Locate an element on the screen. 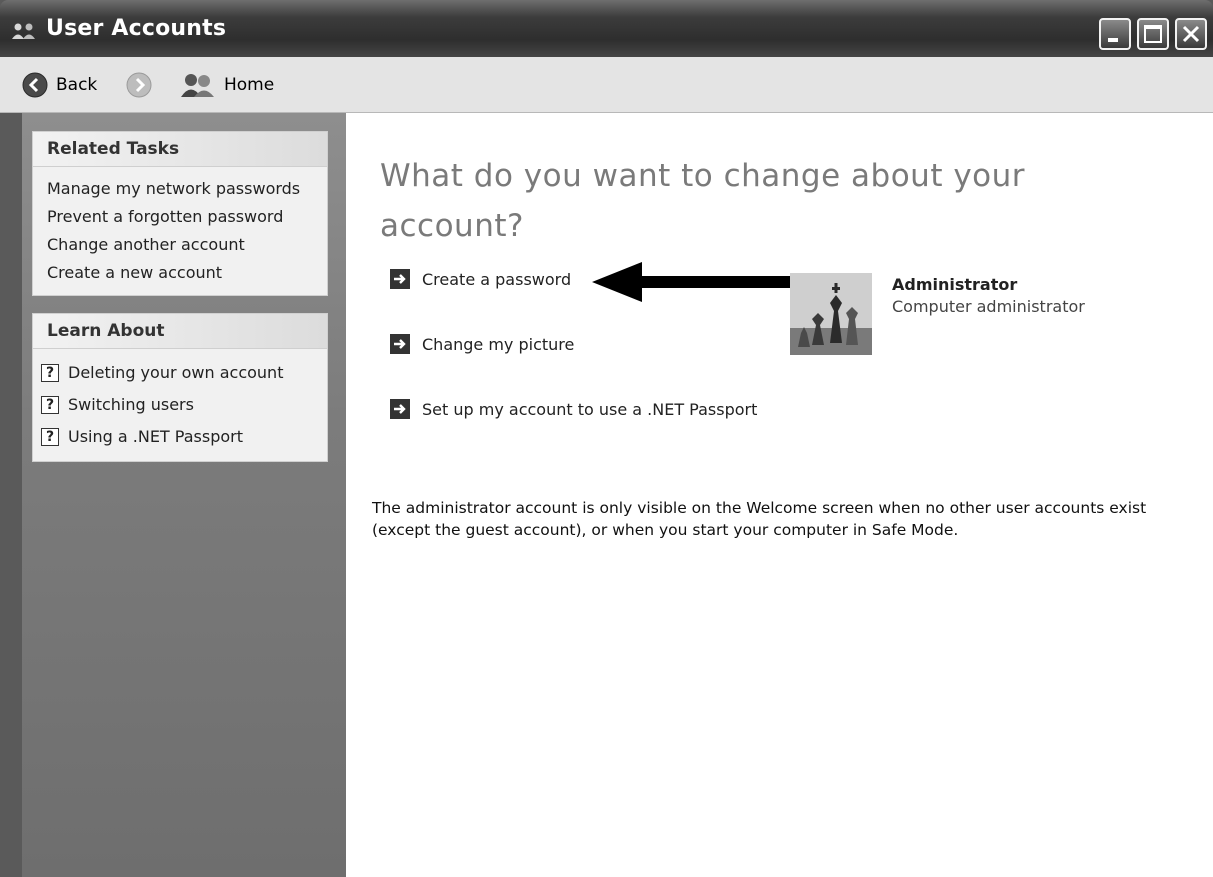 This screenshot has width=1213, height=877. home-button: Home is located at coordinates (227, 85).